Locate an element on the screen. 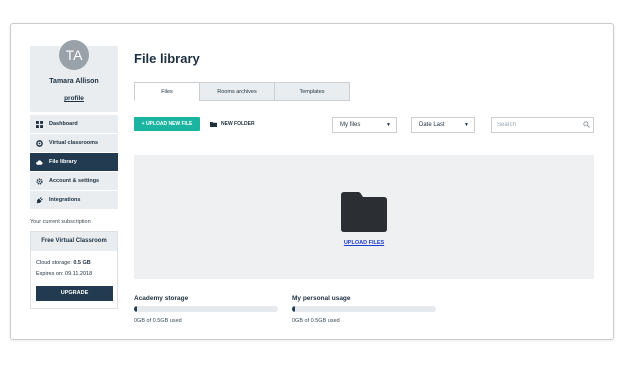  sort-value: Date Last is located at coordinates (432, 125).